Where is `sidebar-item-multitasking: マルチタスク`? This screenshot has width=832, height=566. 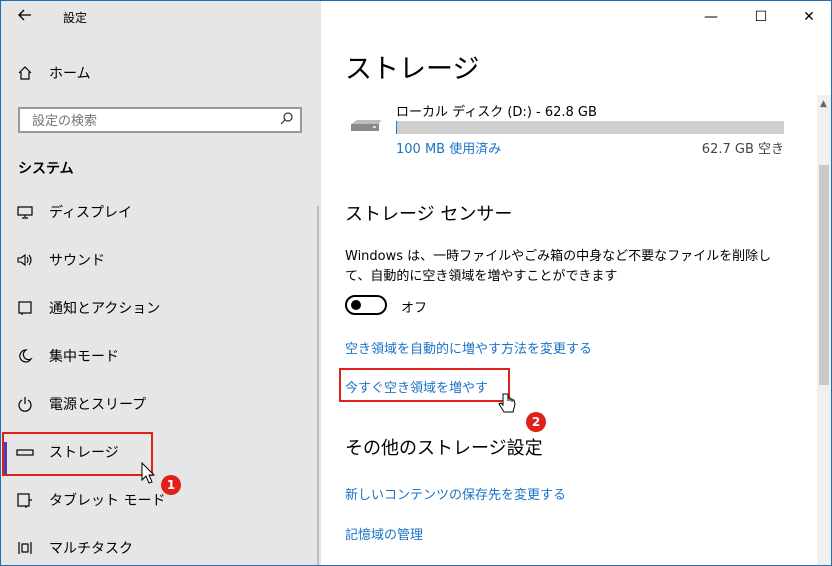 sidebar-item-multitasking: マルチタスク is located at coordinates (161, 546).